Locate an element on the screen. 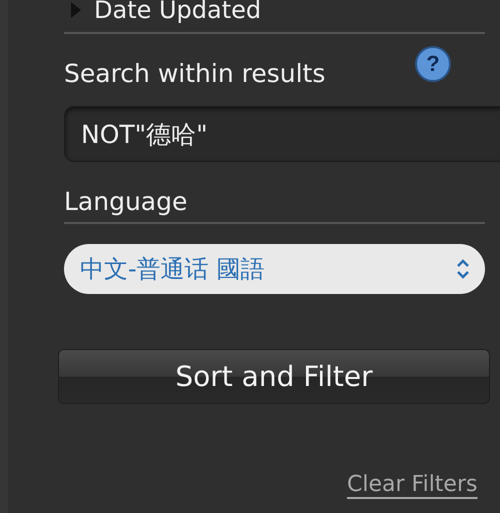  chevron-updown-icon is located at coordinates (463, 269).